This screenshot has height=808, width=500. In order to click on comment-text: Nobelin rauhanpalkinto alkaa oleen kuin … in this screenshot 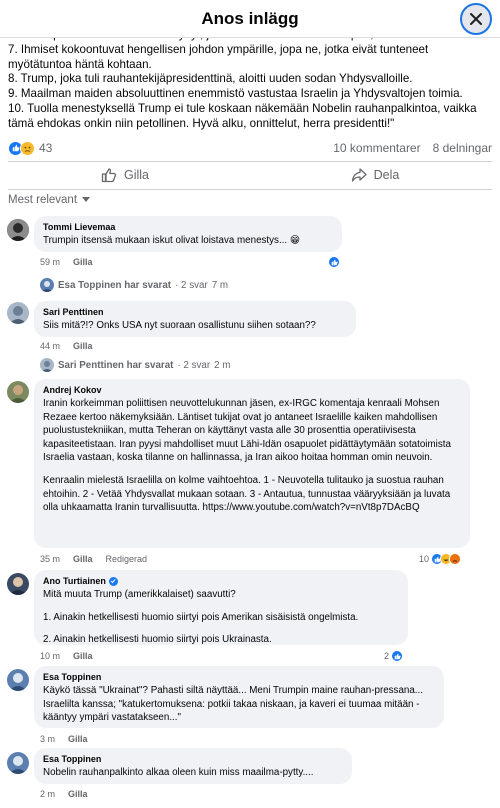, I will do `click(178, 772)`.